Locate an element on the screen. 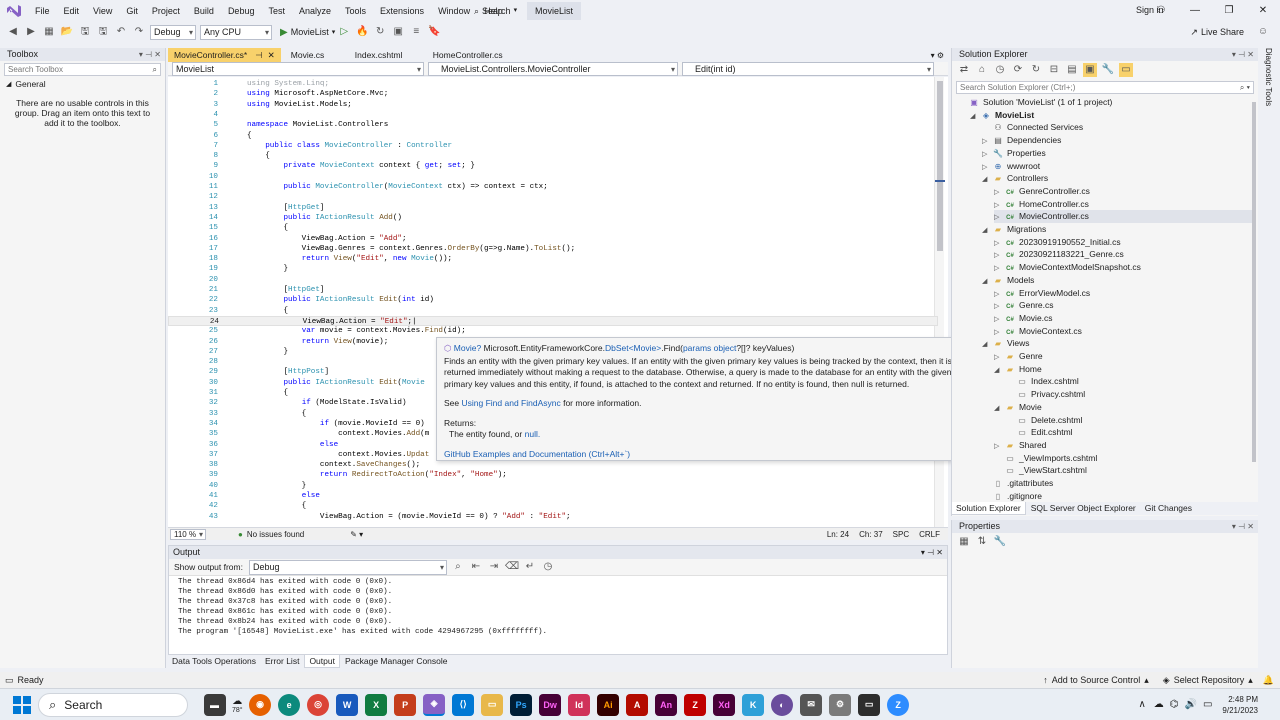 This screenshot has width=1280, height=720. cursor-char: Ch: 37 is located at coordinates (871, 534).